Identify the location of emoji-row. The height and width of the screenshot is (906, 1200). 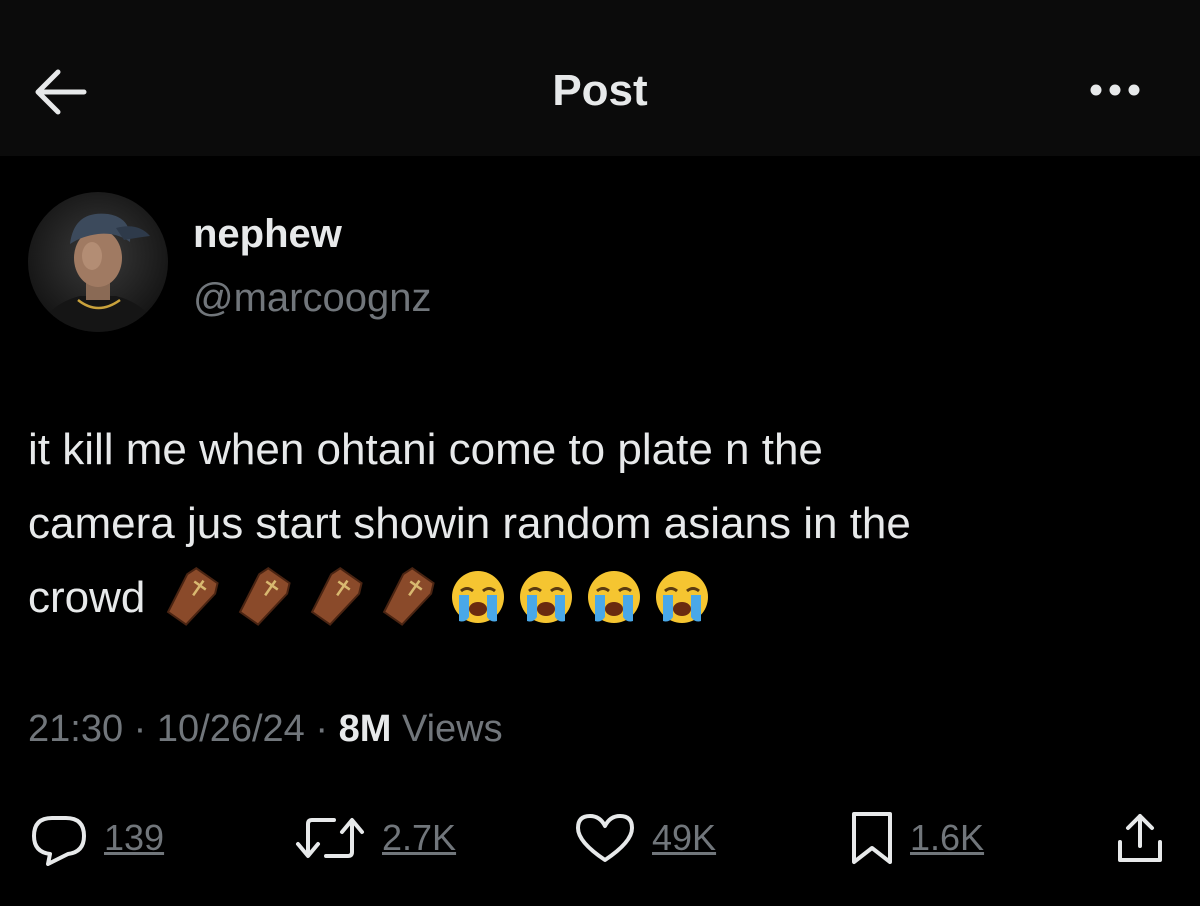
(437, 594).